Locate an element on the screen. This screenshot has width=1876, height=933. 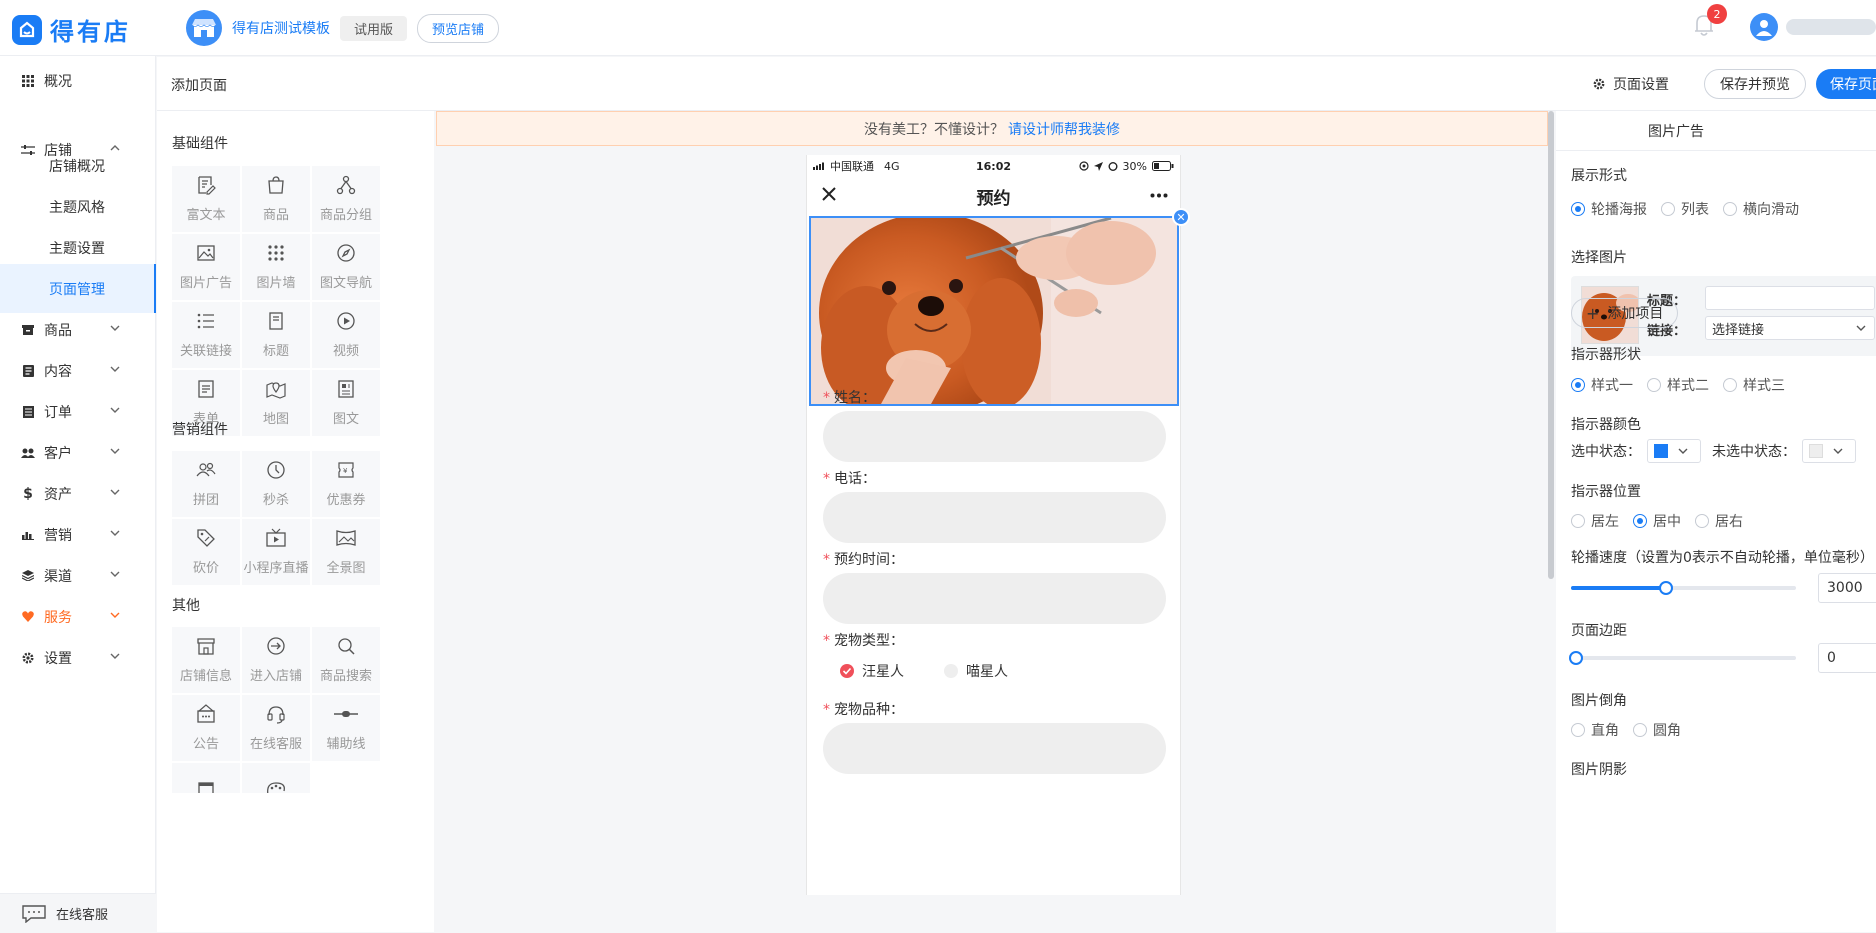
component-panorama: 全景图 is located at coordinates (346, 552).